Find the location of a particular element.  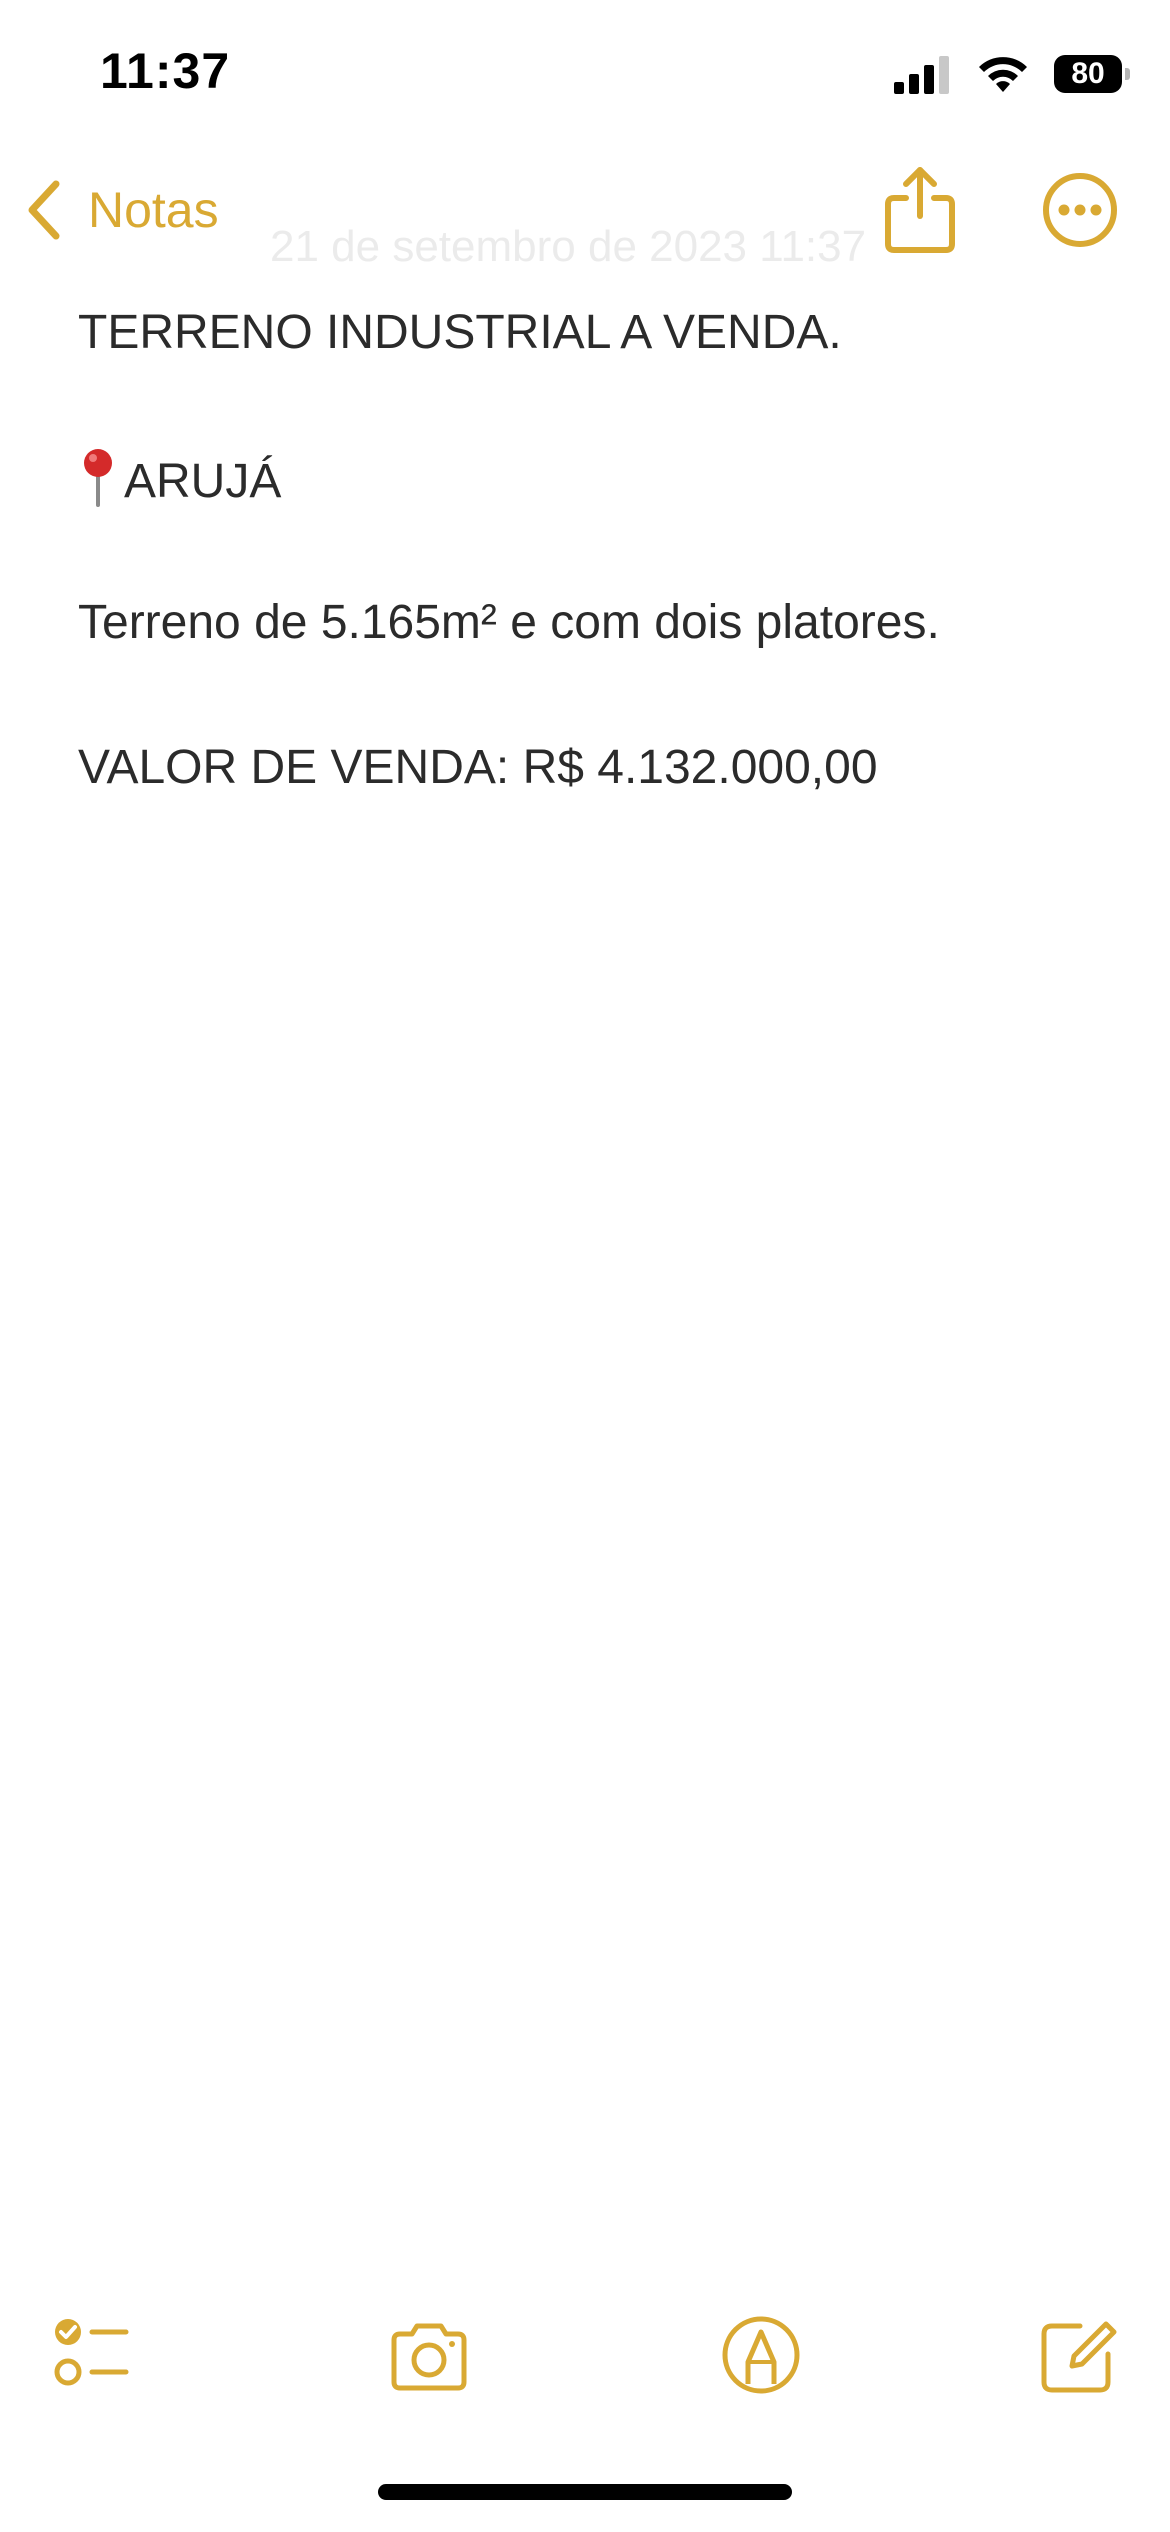

note-date-faded: 21 de setembro de 2023 11:37 is located at coordinates (568, 246).